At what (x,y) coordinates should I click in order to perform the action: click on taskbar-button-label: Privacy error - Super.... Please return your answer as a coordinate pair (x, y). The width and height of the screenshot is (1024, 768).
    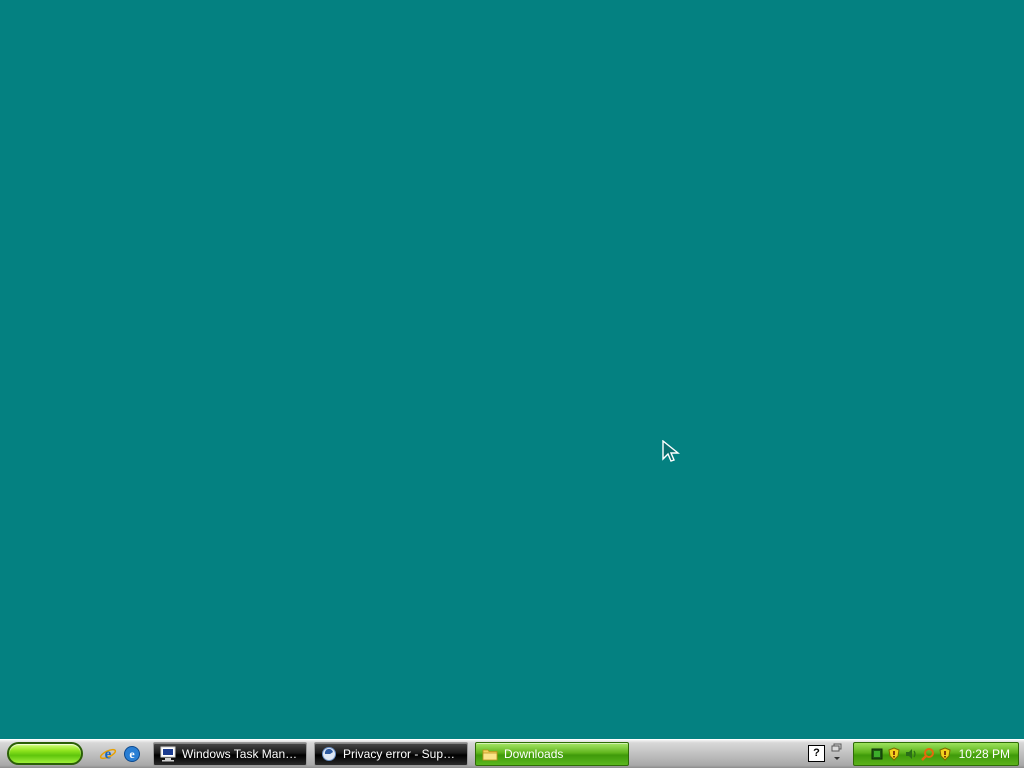
    Looking at the image, I should click on (402, 754).